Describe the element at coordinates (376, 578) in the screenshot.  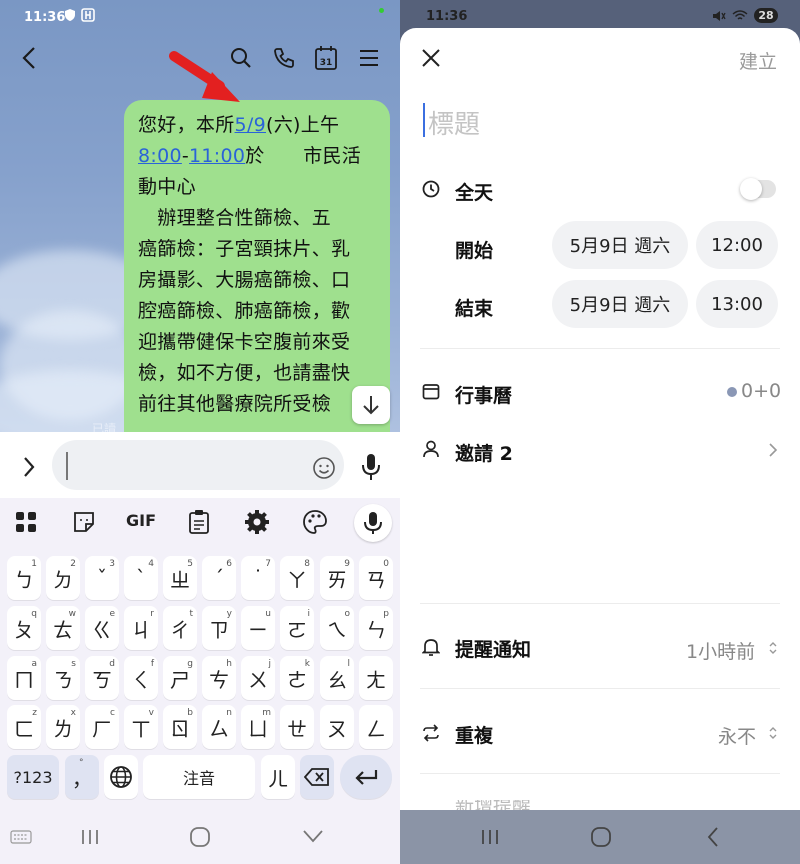
I see `key-row1-9: ㄢ0` at that location.